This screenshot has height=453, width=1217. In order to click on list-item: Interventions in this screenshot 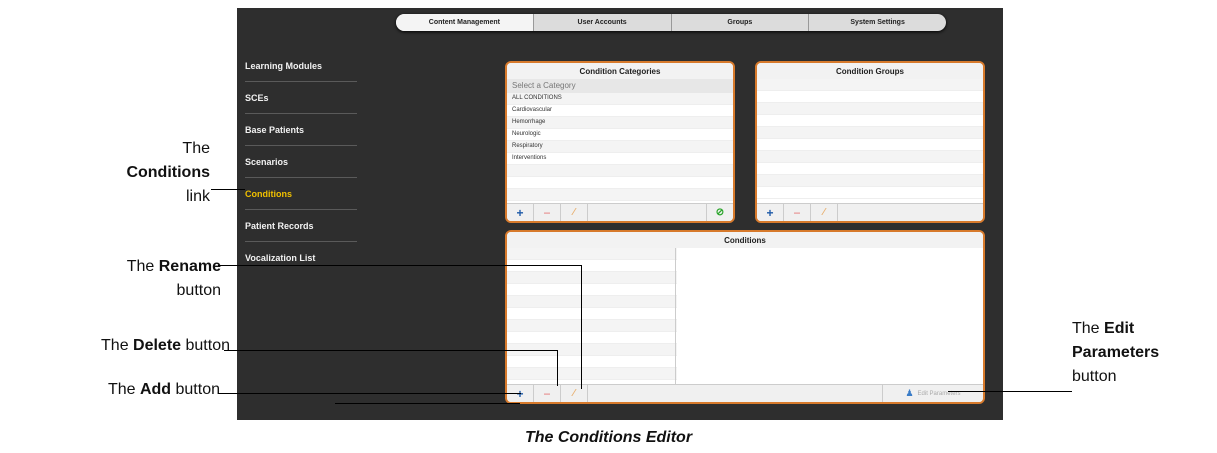, I will do `click(620, 159)`.